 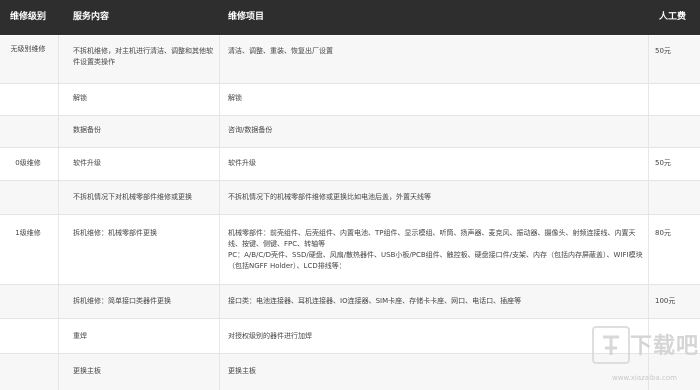 I want to click on cell-level: 无级别维修, so click(x=28, y=49).